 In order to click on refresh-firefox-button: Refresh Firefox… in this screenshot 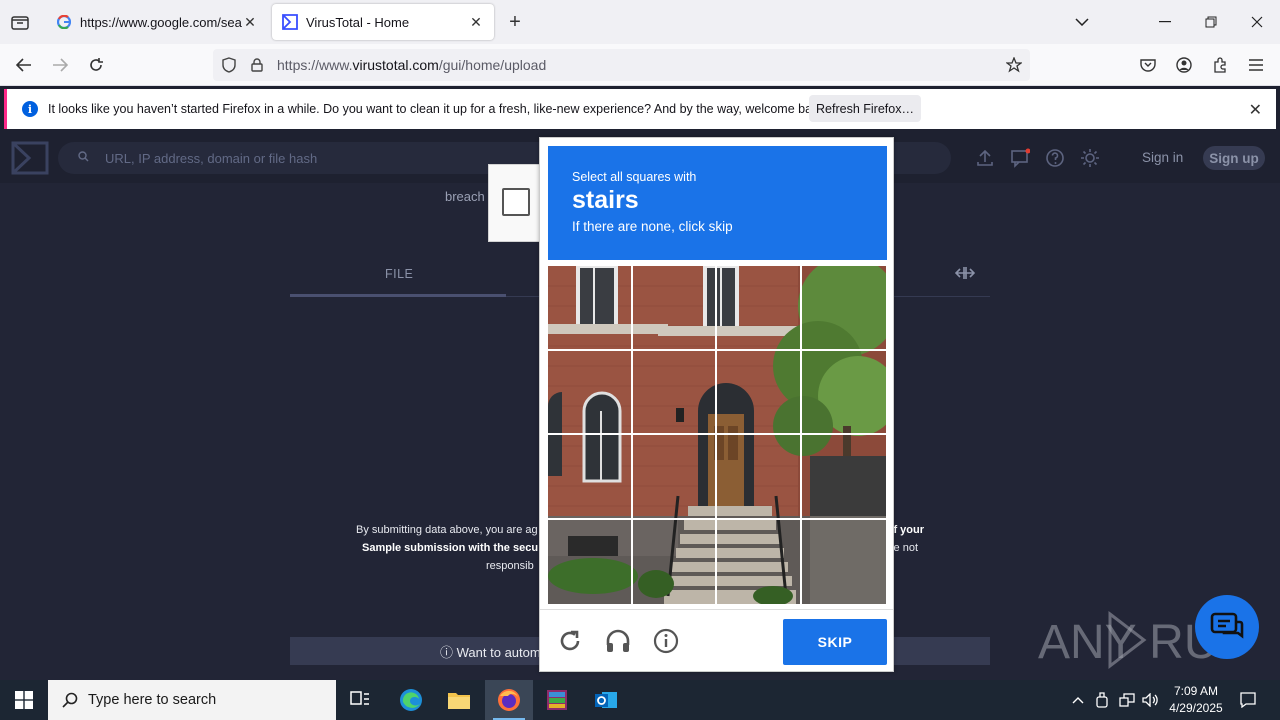, I will do `click(865, 108)`.